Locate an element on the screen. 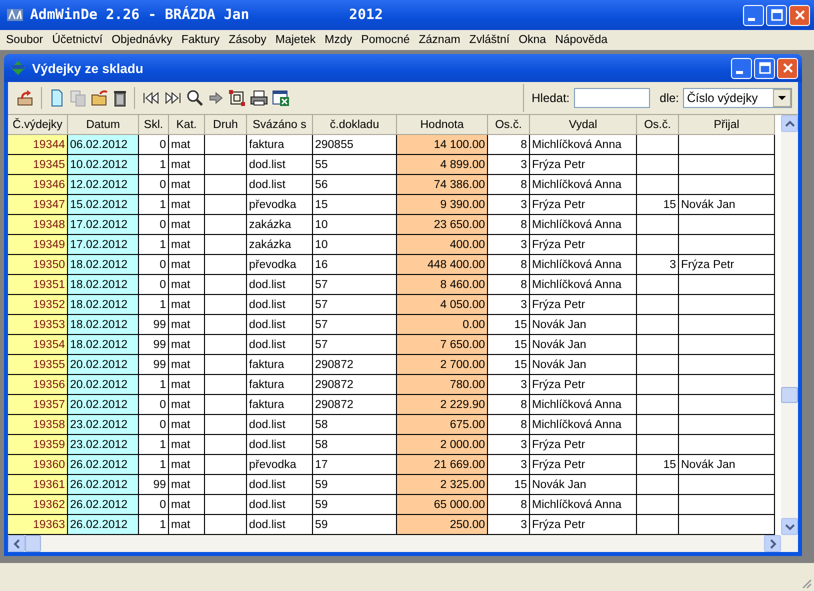 The width and height of the screenshot is (814, 591). table-cell: 99 is located at coordinates (154, 345).